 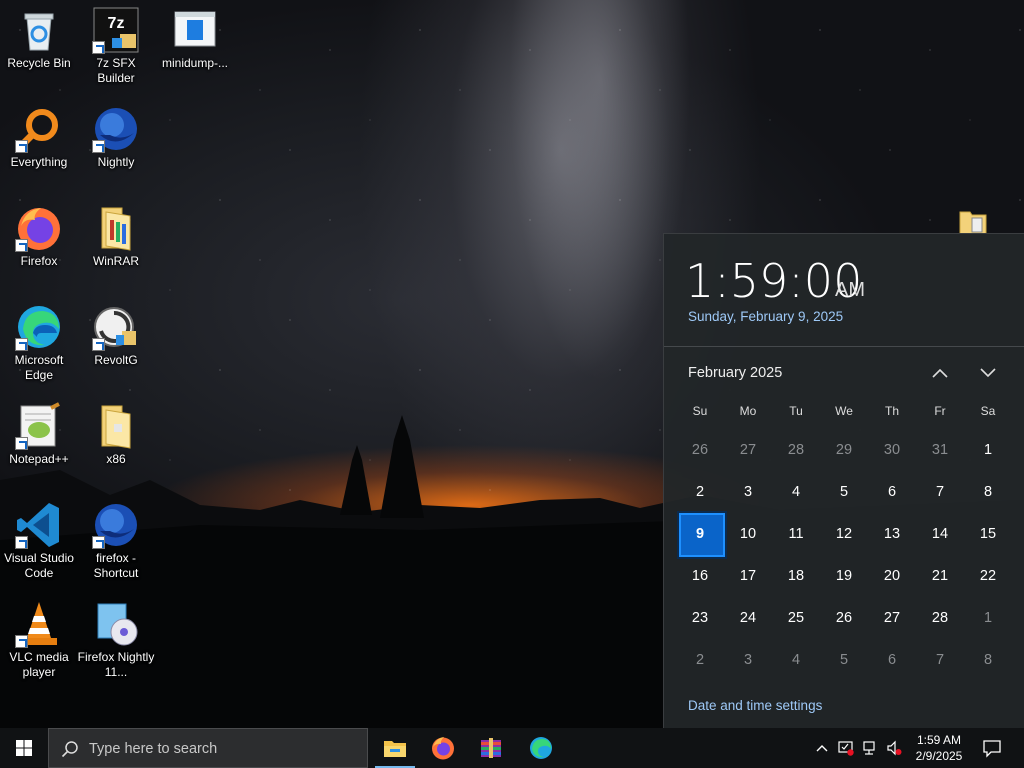 What do you see at coordinates (940, 373) in the screenshot?
I see `previous-month-button` at bounding box center [940, 373].